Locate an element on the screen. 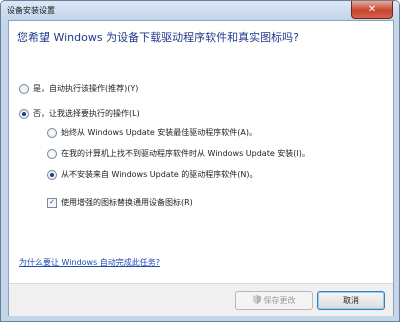 This screenshot has width=400, height=322. radio-fallback-windows-update-option: 在我的计算机上找不到驱动程序软件时从 Windows Update 安装(I)。 is located at coordinates (178, 153).